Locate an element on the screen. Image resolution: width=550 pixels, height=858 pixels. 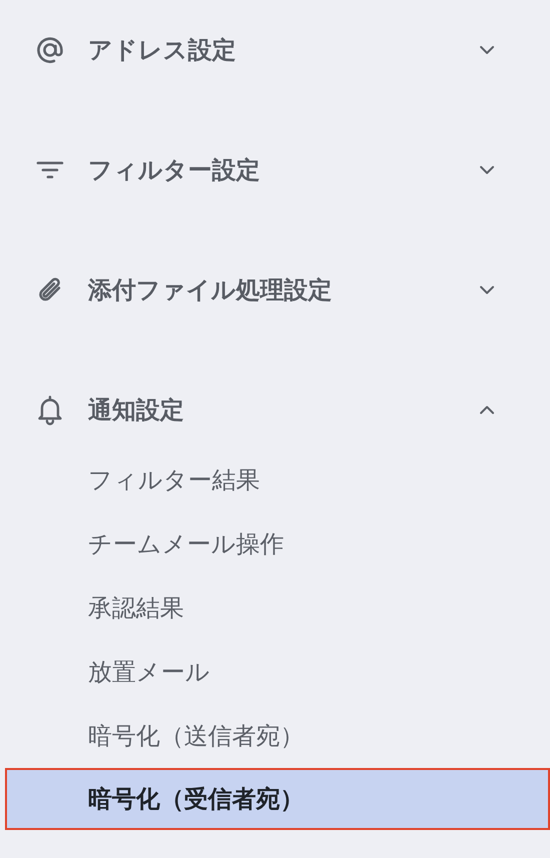
menu-item: 承認結果 is located at coordinates (277, 608).